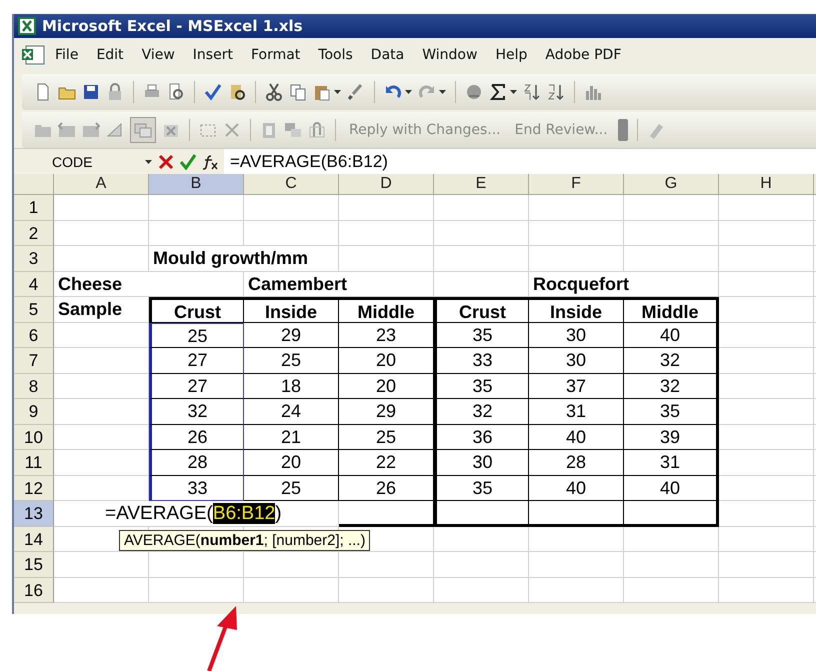 Image resolution: width=816 pixels, height=671 pixels. What do you see at coordinates (274, 92) in the screenshot?
I see `scissors-icon` at bounding box center [274, 92].